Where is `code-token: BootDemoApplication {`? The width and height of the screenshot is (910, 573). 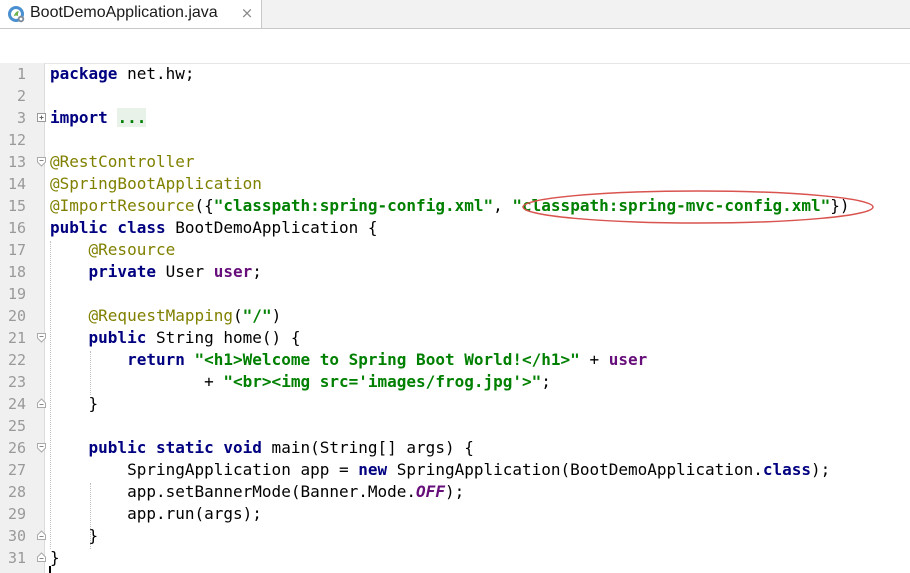 code-token: BootDemoApplication { is located at coordinates (271, 227).